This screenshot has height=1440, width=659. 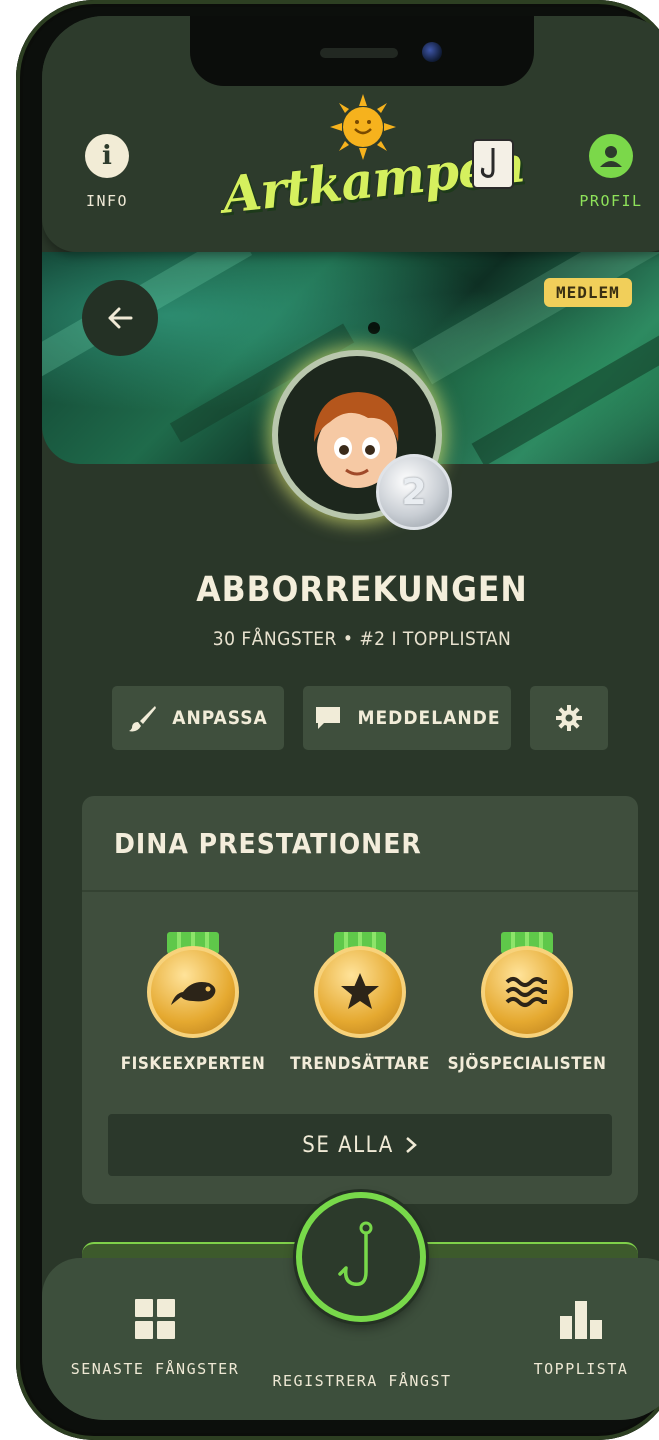 What do you see at coordinates (359, 53) in the screenshot?
I see `speaker` at bounding box center [359, 53].